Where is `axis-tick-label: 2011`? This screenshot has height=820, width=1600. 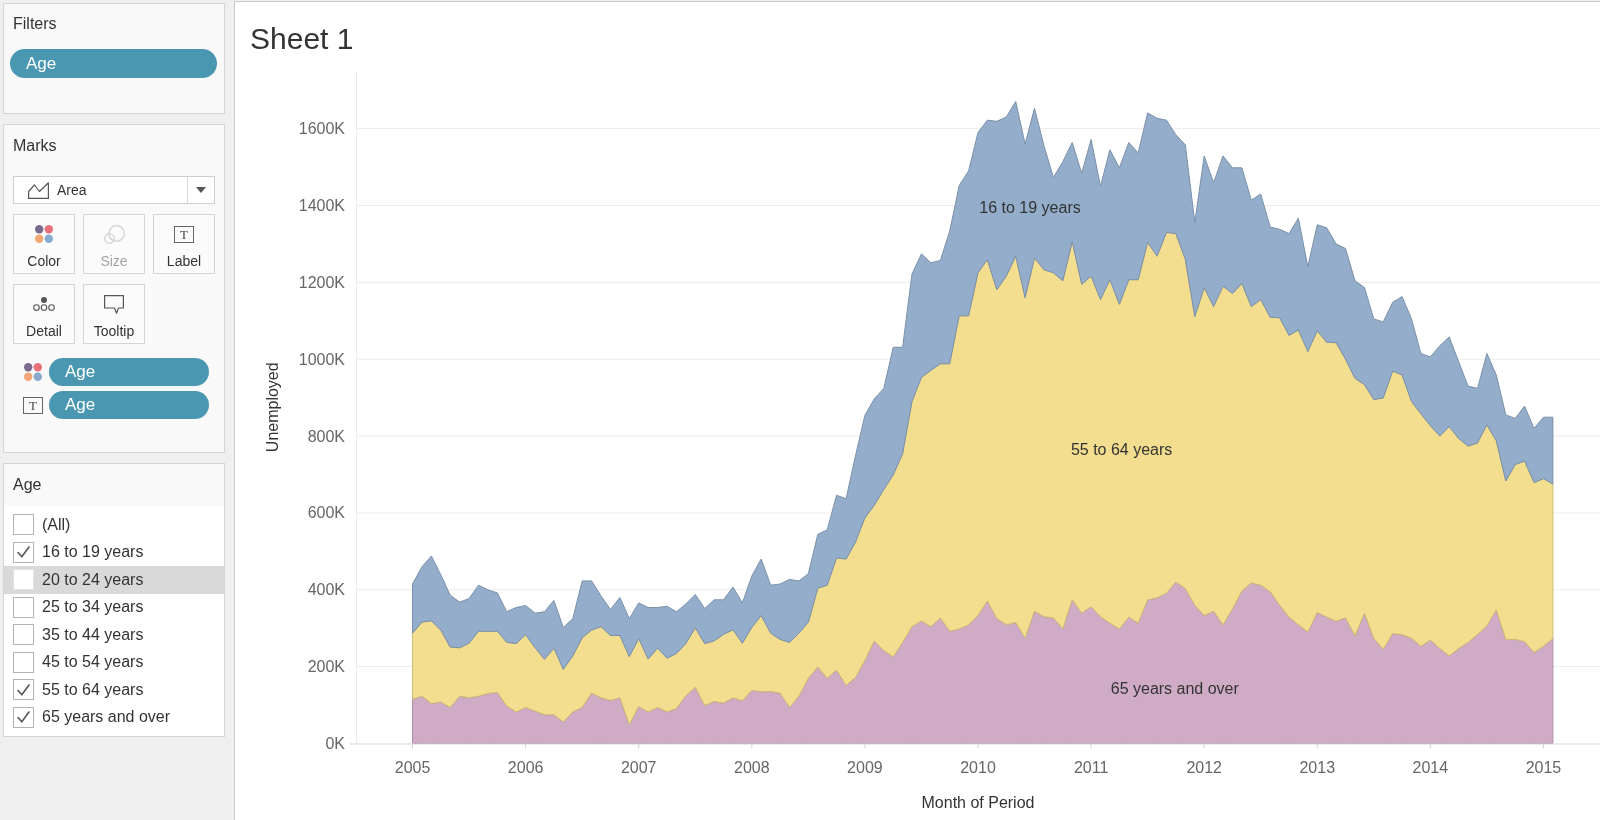
axis-tick-label: 2011 is located at coordinates (1091, 767).